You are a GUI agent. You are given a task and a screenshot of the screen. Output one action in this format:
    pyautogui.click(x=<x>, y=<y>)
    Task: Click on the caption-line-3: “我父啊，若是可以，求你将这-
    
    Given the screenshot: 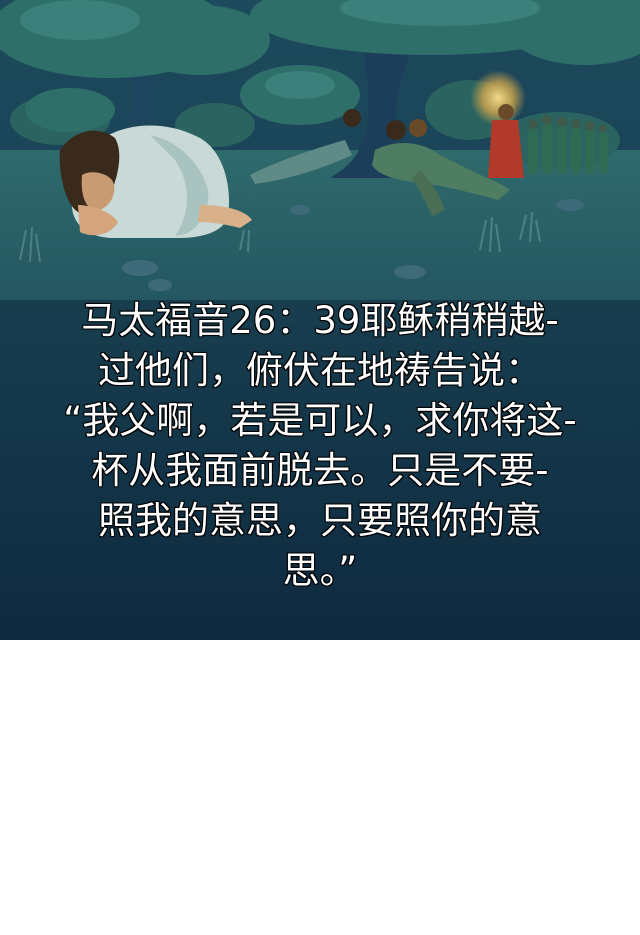 What is the action you would take?
    pyautogui.click(x=319, y=420)
    